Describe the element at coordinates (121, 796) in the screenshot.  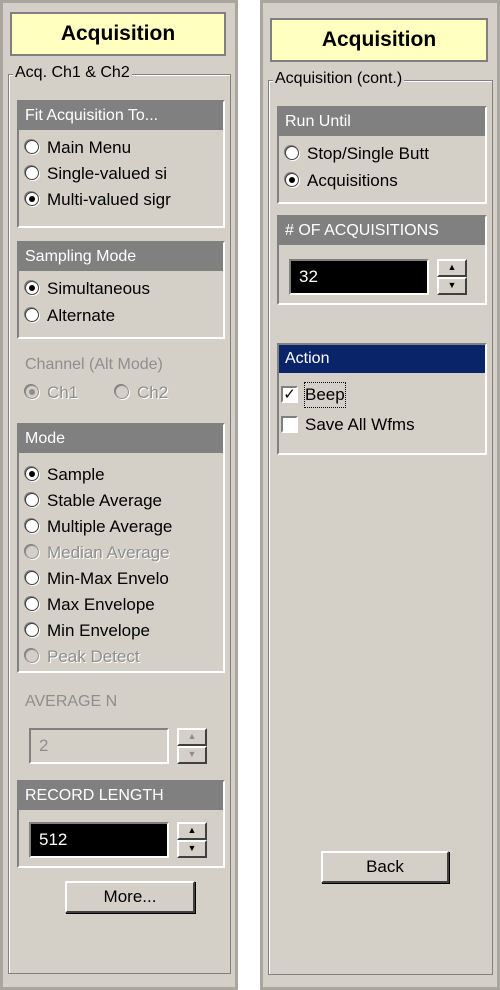
I see `record-length-header: RECORD LENGTH` at that location.